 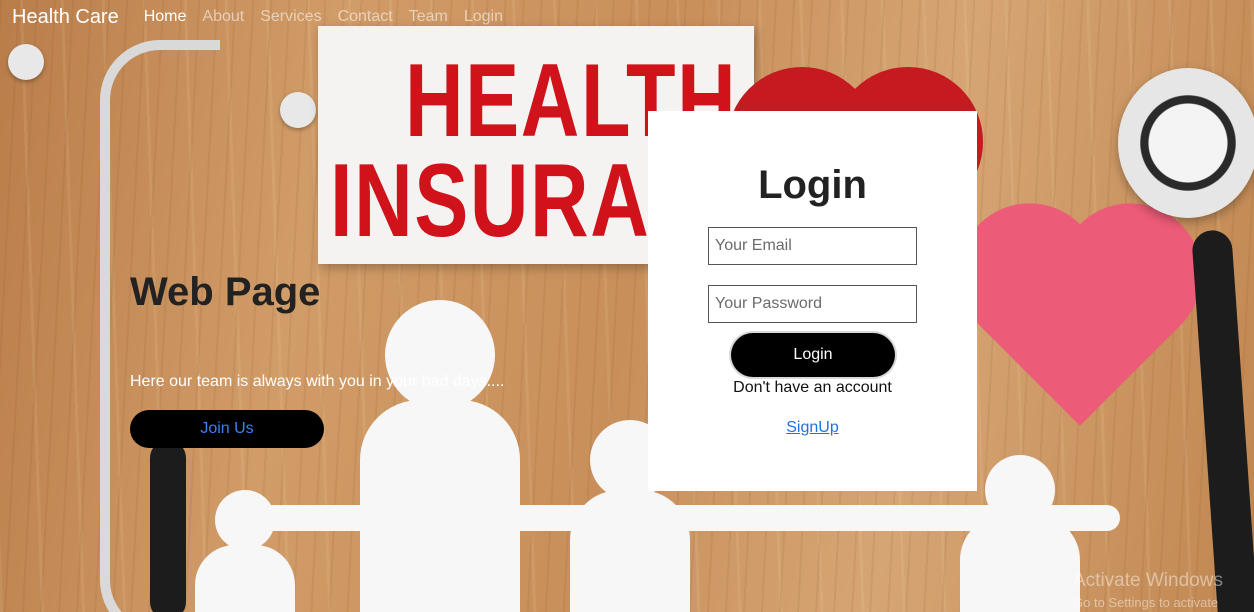 What do you see at coordinates (812, 304) in the screenshot?
I see `password-input` at bounding box center [812, 304].